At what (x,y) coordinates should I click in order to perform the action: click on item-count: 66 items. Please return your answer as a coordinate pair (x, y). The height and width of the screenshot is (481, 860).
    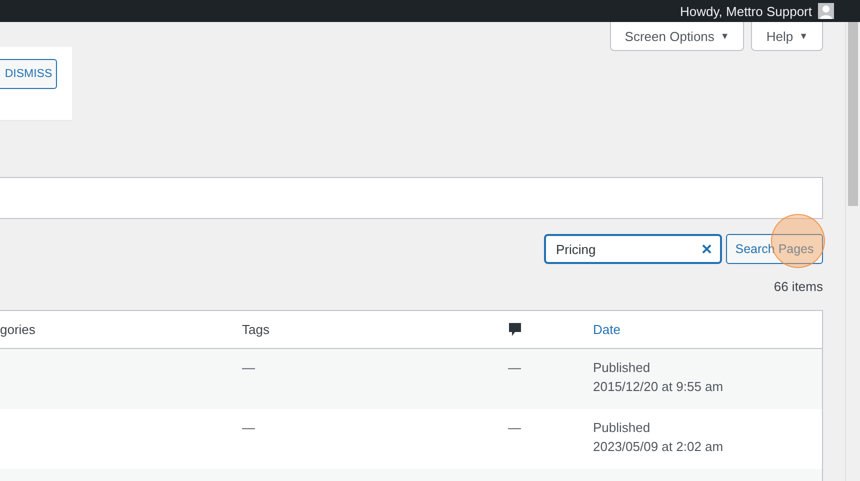
    Looking at the image, I should click on (797, 287).